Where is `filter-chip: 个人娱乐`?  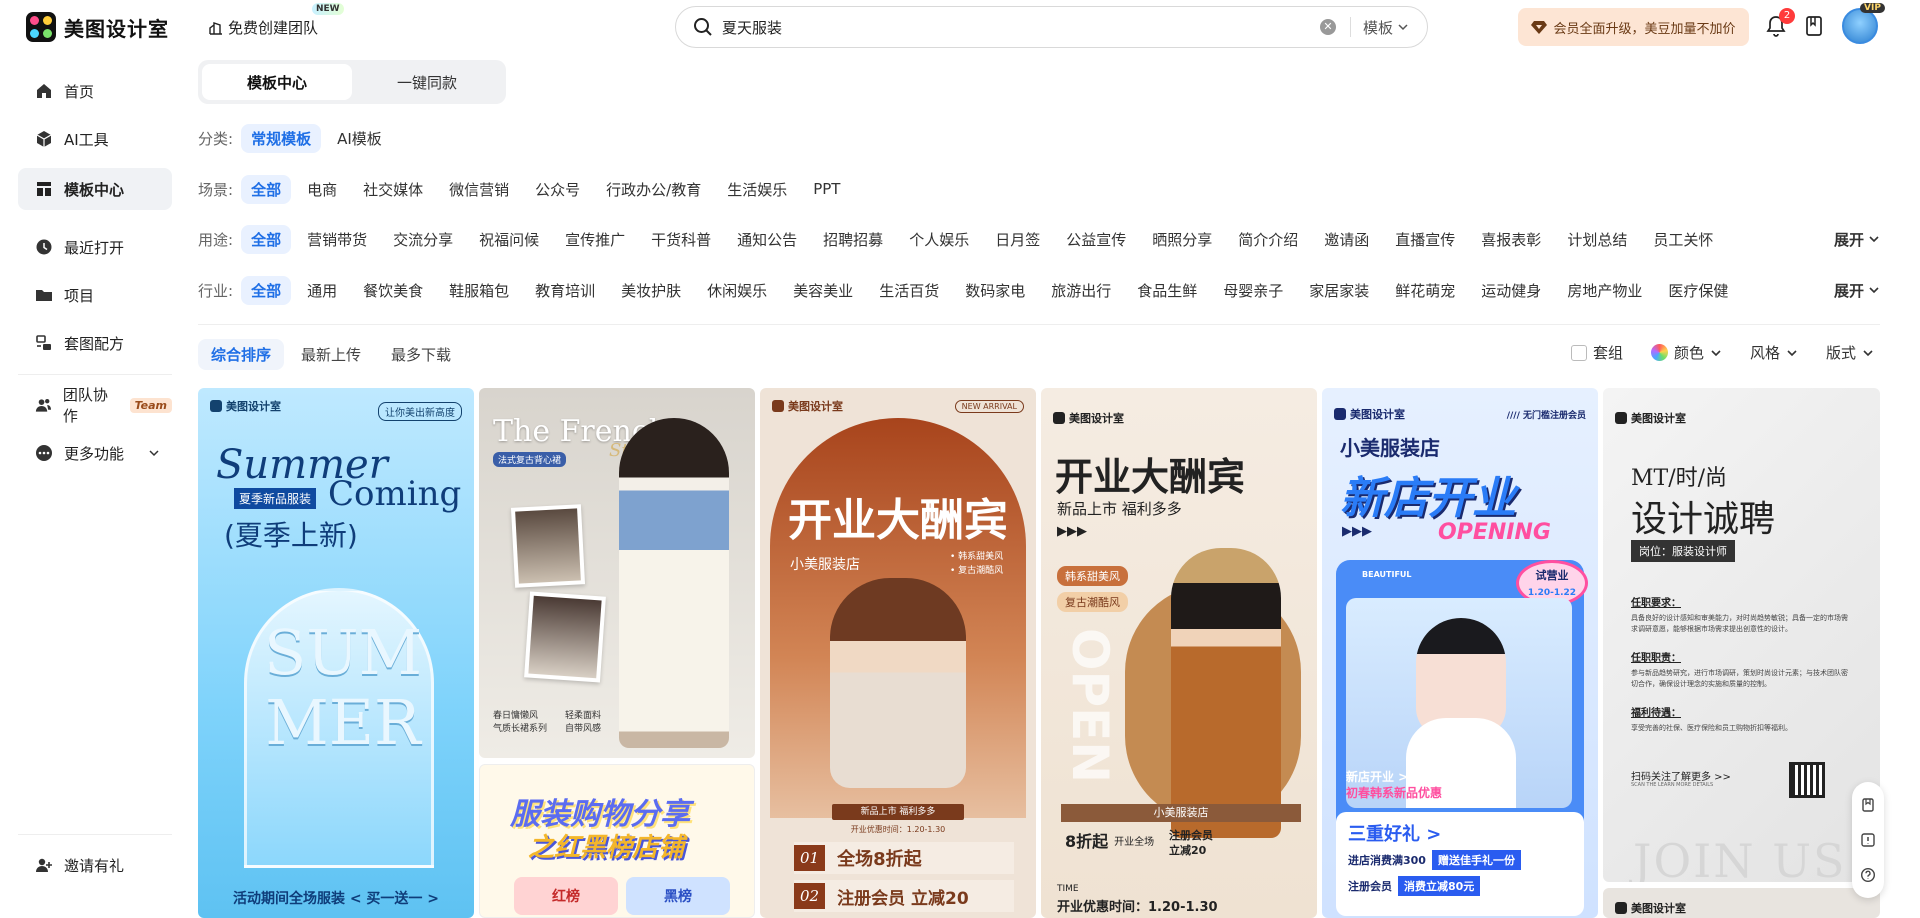
filter-chip: 个人娱乐 is located at coordinates (939, 239).